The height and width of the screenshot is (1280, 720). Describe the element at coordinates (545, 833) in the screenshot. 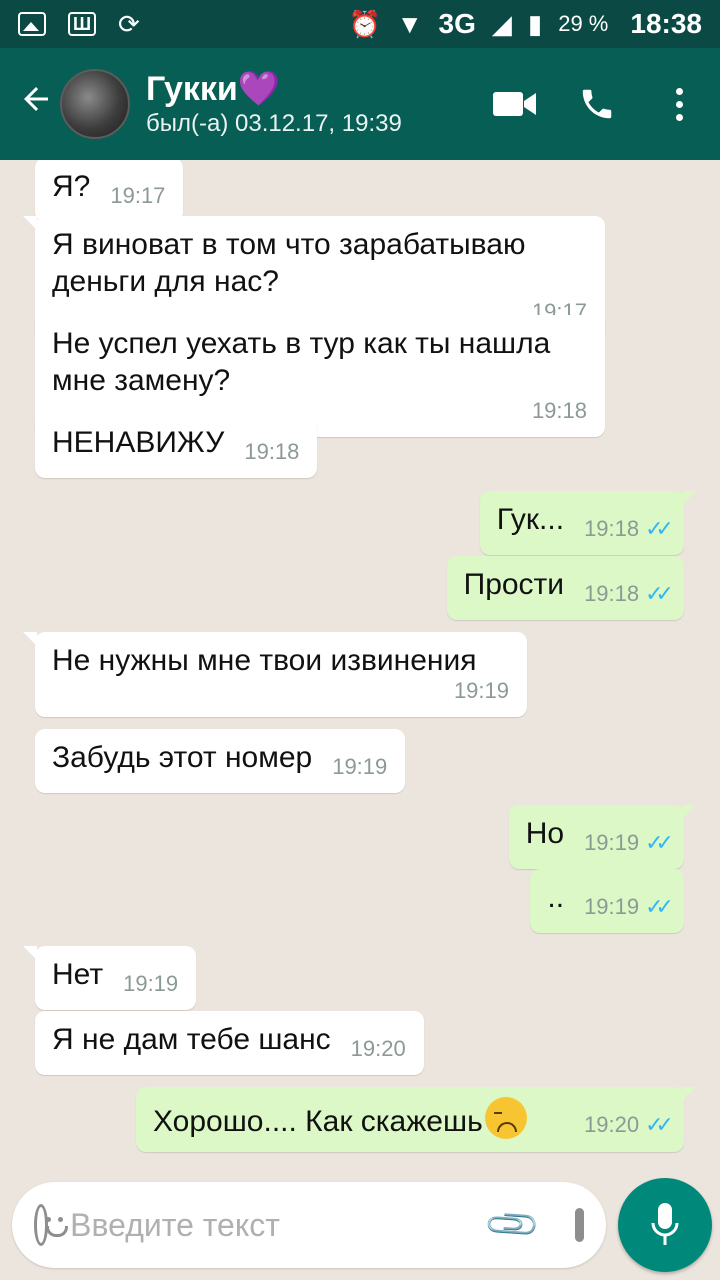

I see `message-text: Но` at that location.